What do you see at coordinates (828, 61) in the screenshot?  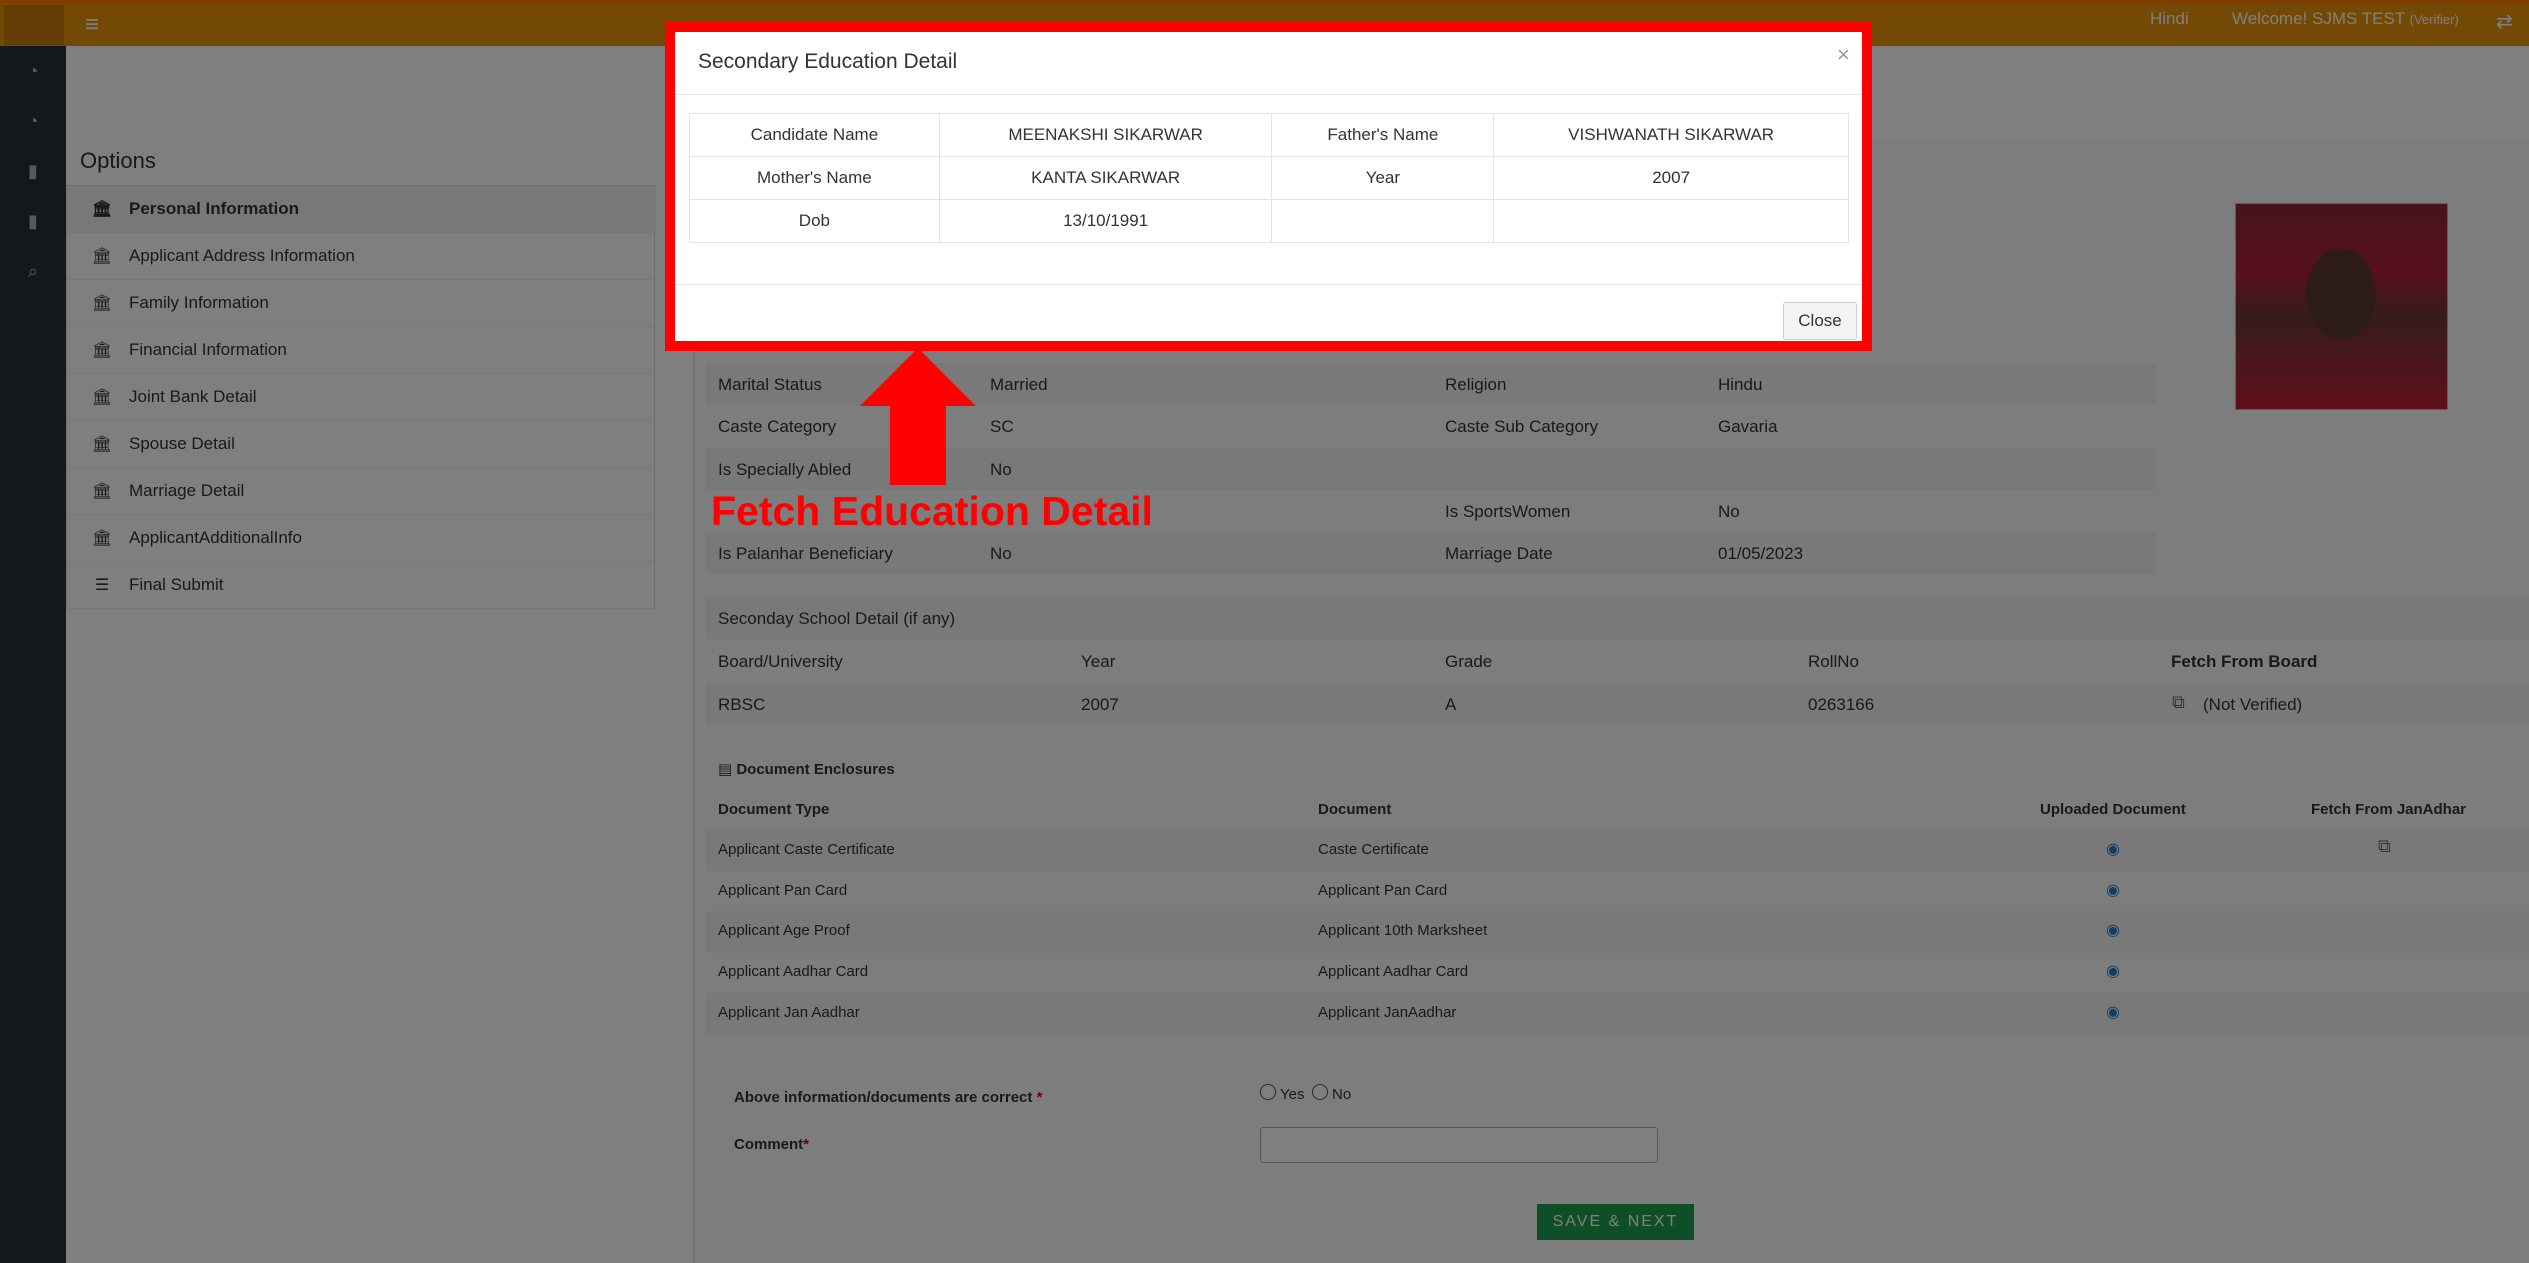 I see `modal-title: Secondary Education Detail` at bounding box center [828, 61].